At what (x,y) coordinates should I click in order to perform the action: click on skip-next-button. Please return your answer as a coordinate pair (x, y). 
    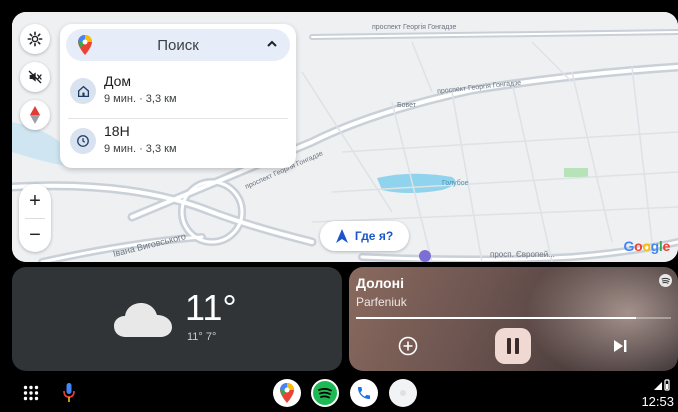
    Looking at the image, I should click on (620, 346).